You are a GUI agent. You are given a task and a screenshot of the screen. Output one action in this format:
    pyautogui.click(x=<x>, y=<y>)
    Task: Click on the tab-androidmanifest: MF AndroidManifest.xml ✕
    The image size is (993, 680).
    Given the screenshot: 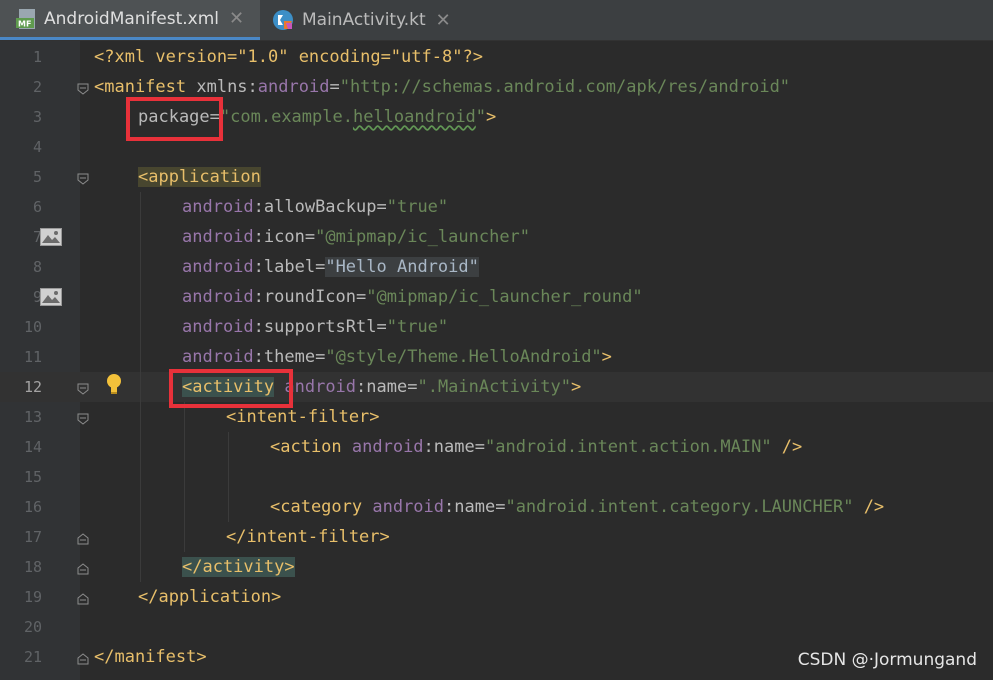 What is the action you would take?
    pyautogui.click(x=130, y=20)
    